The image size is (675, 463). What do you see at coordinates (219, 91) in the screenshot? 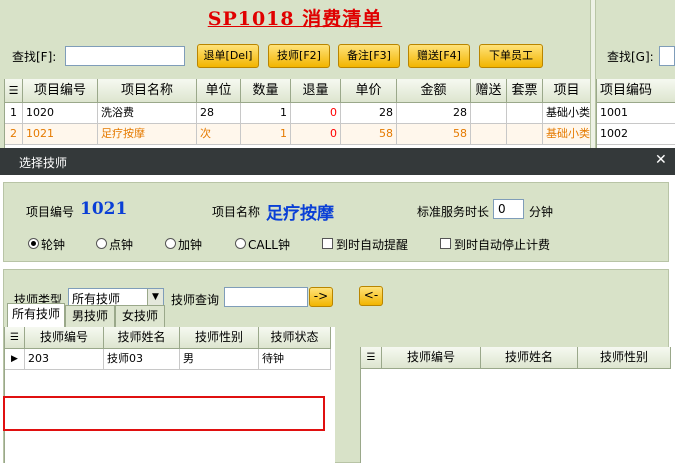
I see `col-header: 单位` at bounding box center [219, 91].